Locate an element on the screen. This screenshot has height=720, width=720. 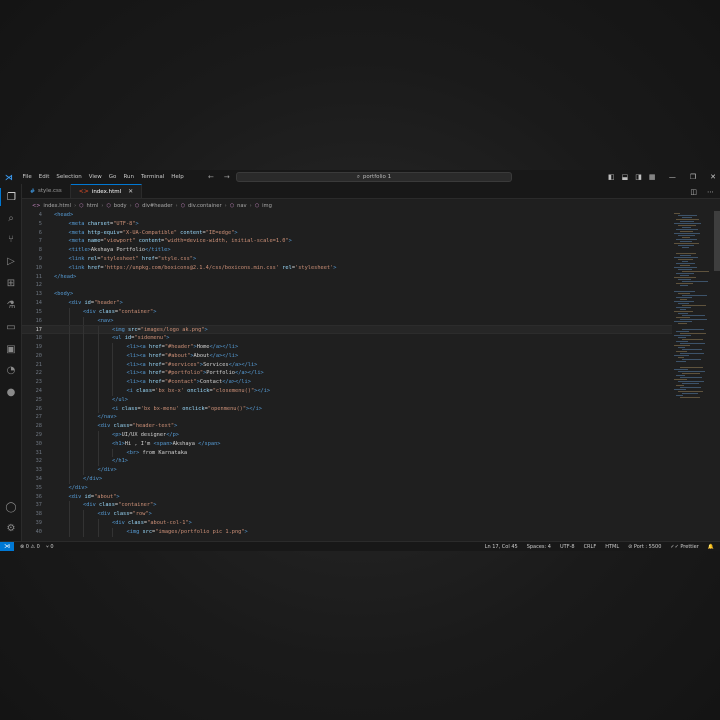
code-line: 29 <p>UI/UX designer</p> is located at coordinates (347, 435).